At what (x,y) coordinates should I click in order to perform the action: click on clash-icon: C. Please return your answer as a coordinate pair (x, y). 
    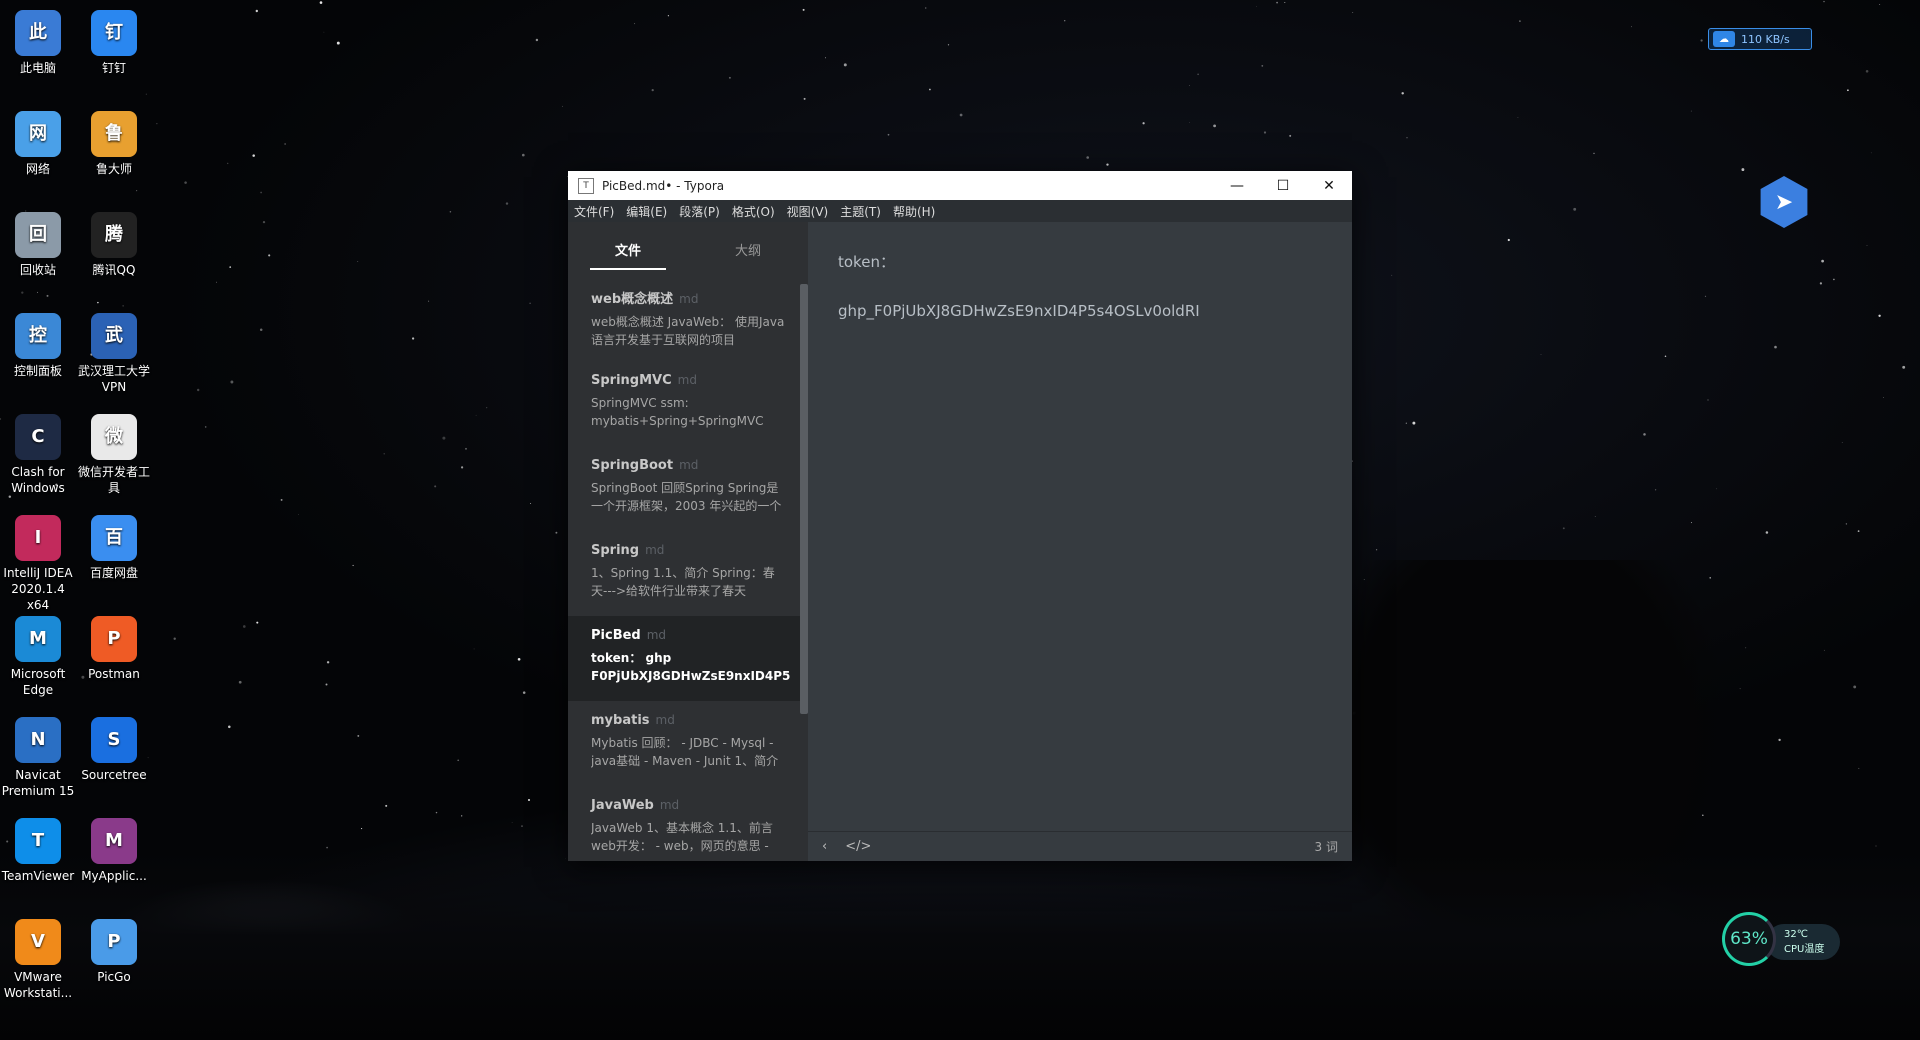
    Looking at the image, I should click on (38, 437).